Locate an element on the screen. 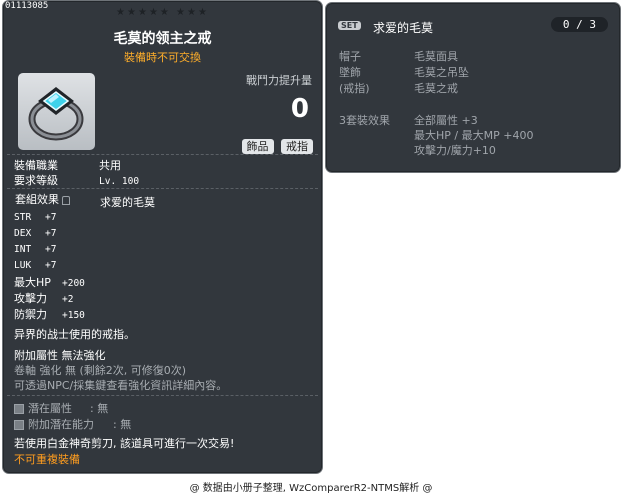  category-badges: 飾品 戒指 is located at coordinates (275, 146).